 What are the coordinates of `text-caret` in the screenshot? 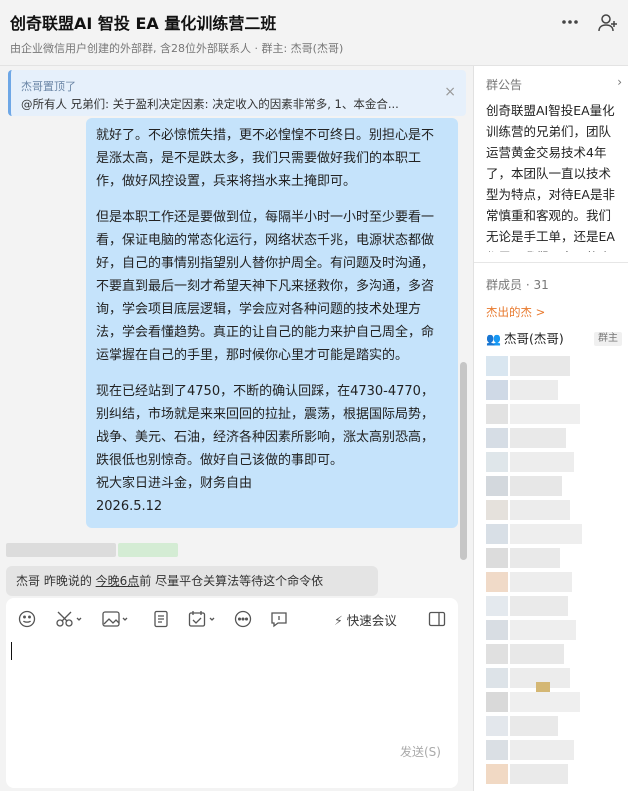 It's located at (11, 651).